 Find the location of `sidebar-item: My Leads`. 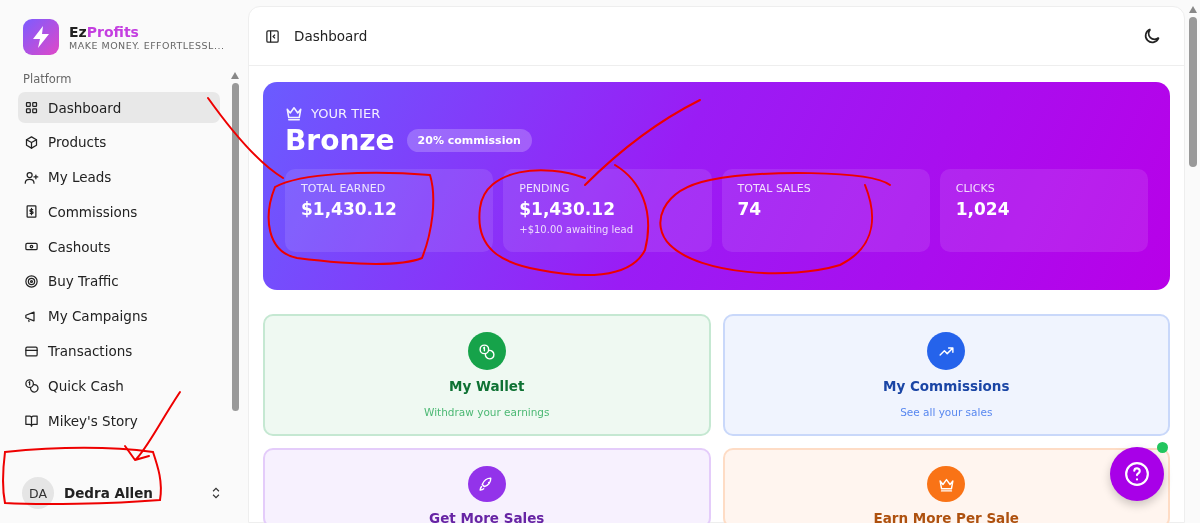

sidebar-item: My Leads is located at coordinates (119, 177).